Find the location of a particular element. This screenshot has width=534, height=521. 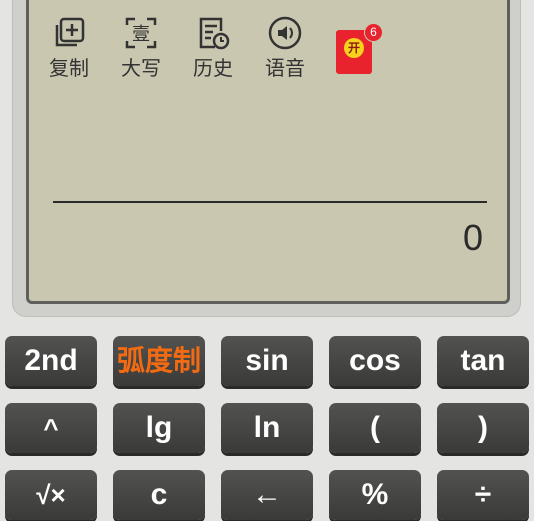

voice-button: 语音 is located at coordinates (285, 48).